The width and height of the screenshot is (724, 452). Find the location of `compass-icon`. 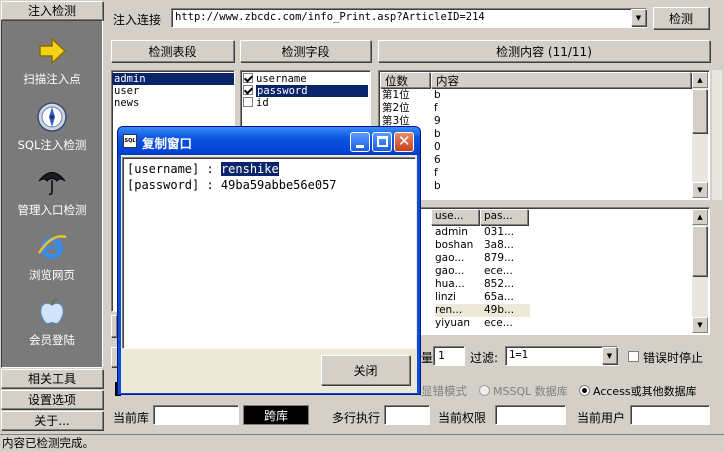

compass-icon is located at coordinates (52, 117).